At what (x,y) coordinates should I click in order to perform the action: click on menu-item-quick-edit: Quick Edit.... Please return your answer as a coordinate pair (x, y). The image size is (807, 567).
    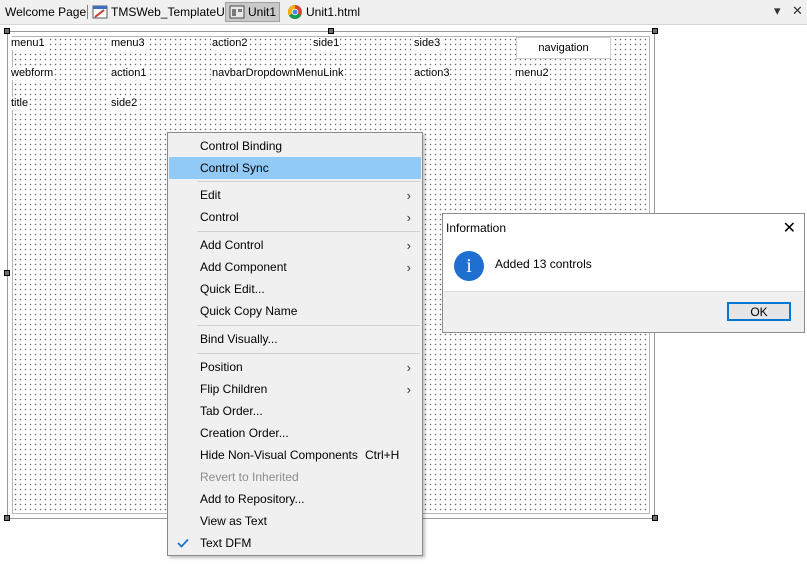
    Looking at the image, I should click on (295, 289).